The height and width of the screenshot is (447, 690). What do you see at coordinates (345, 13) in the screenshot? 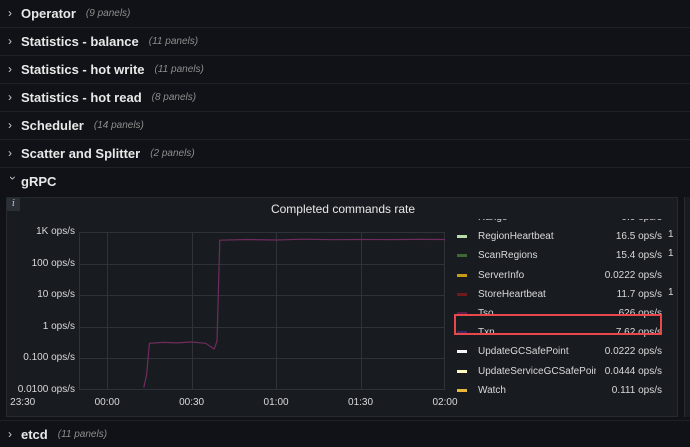
I see `row-operator: › Operator (9 panels)` at bounding box center [345, 13].